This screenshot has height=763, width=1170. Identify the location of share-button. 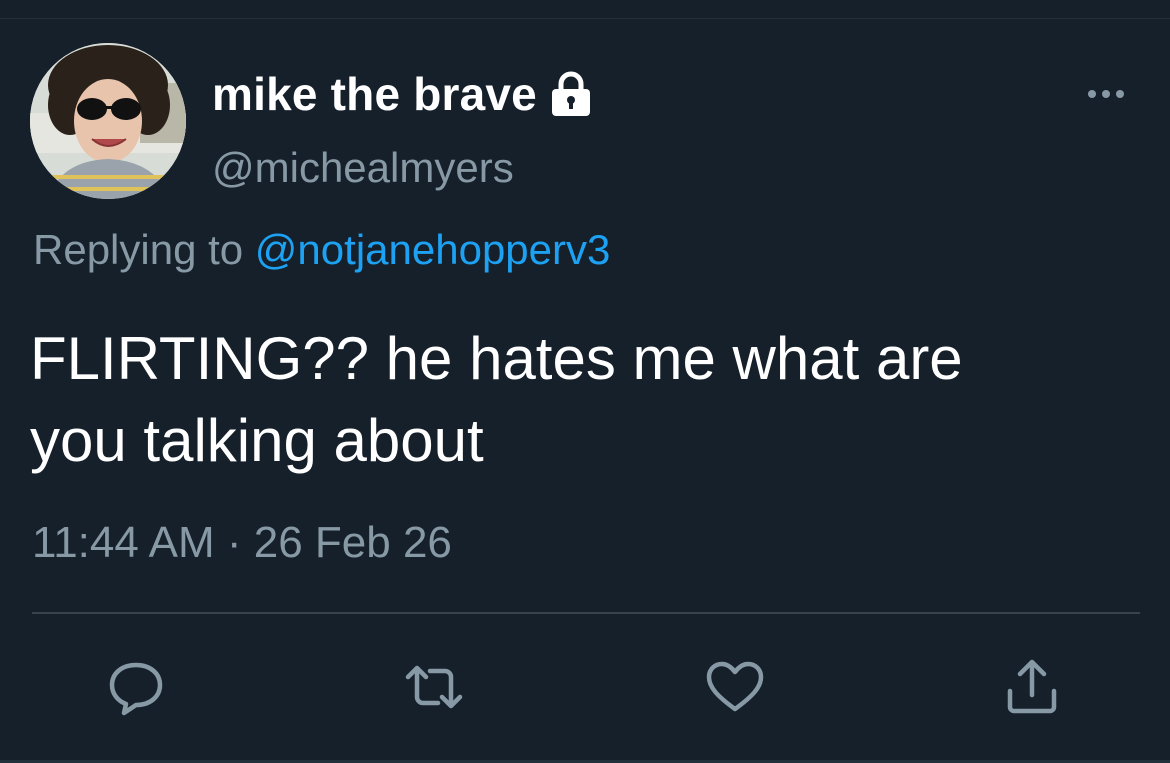
(1032, 687).